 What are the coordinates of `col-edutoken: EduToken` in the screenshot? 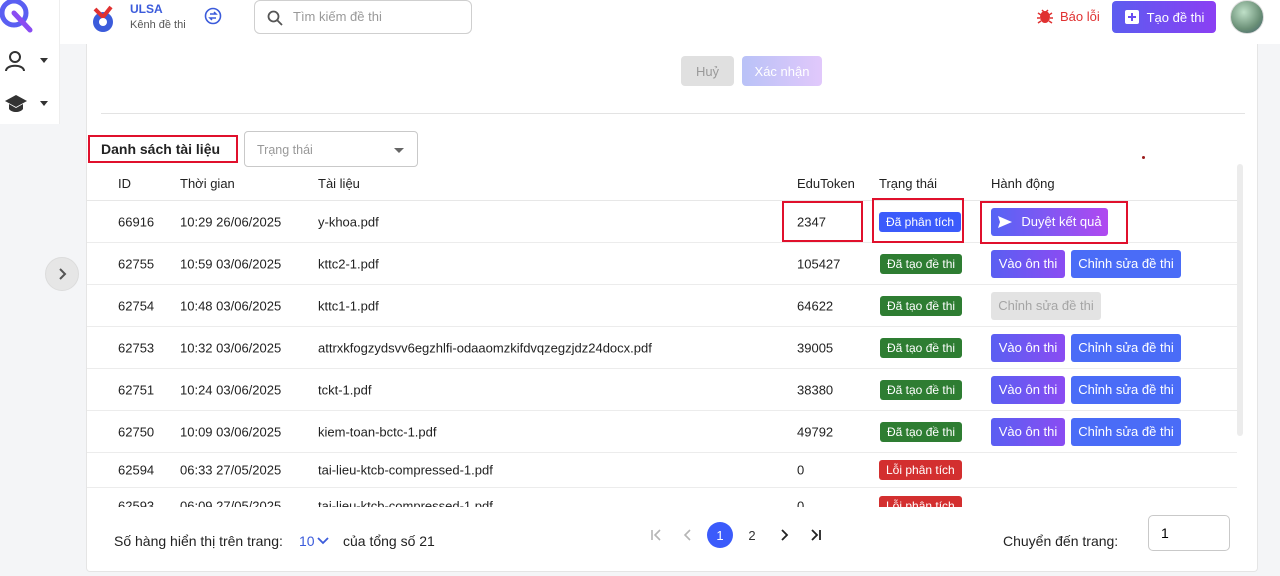 It's located at (826, 183).